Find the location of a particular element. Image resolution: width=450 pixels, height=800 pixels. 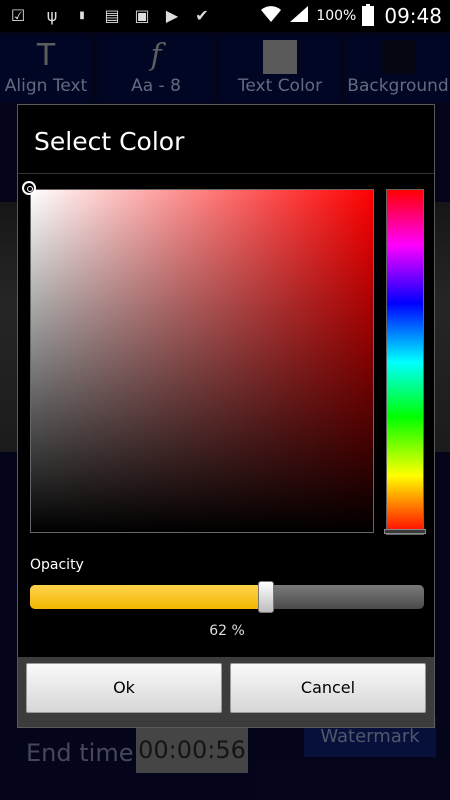

opacity-slider is located at coordinates (227, 597).